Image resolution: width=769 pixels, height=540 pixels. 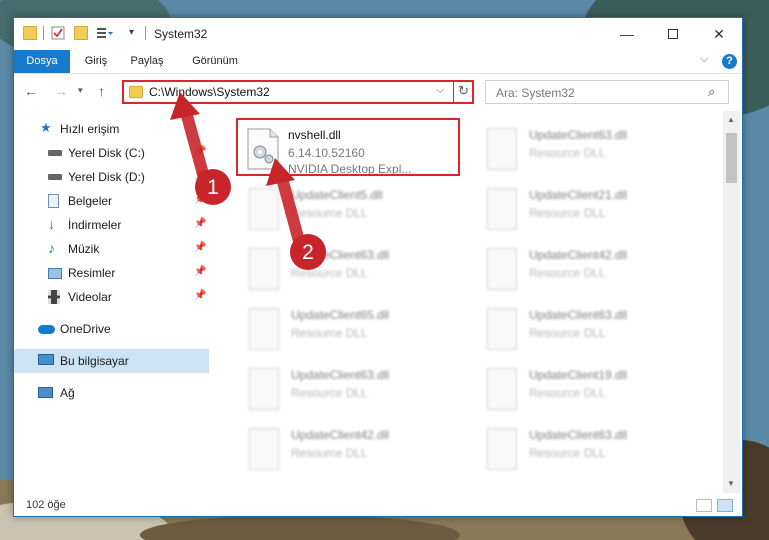 I want to click on search-input: Ara: System32 ⌕, so click(x=607, y=92).